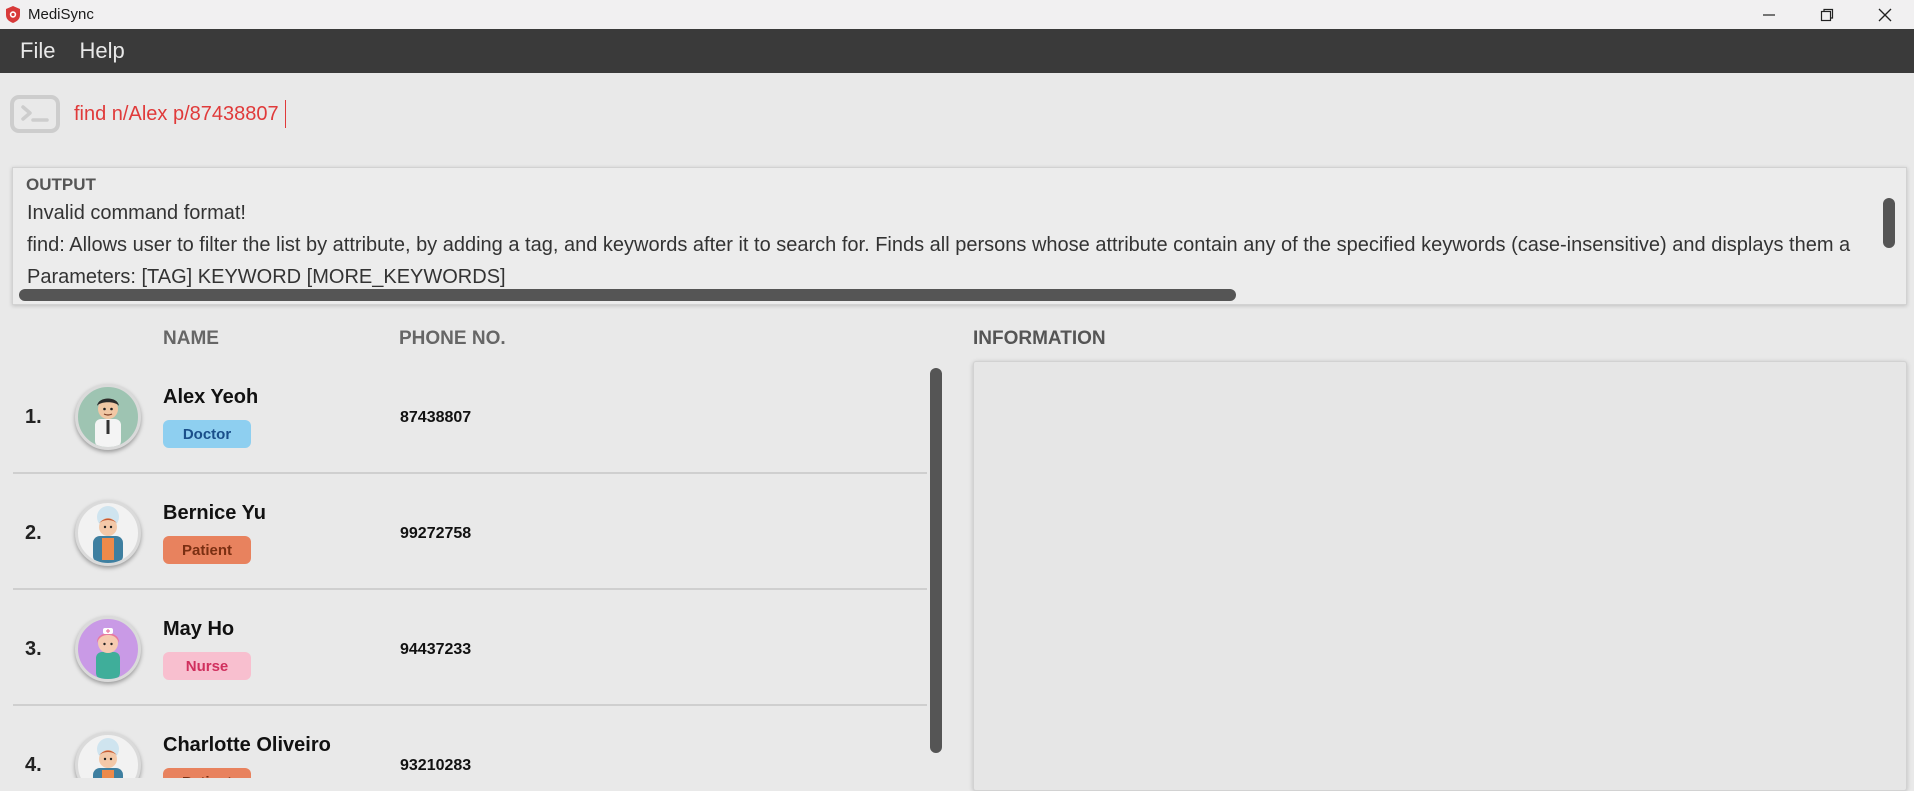 This screenshot has width=1914, height=791. Describe the element at coordinates (101, 51) in the screenshot. I see `menu-help: Help` at that location.